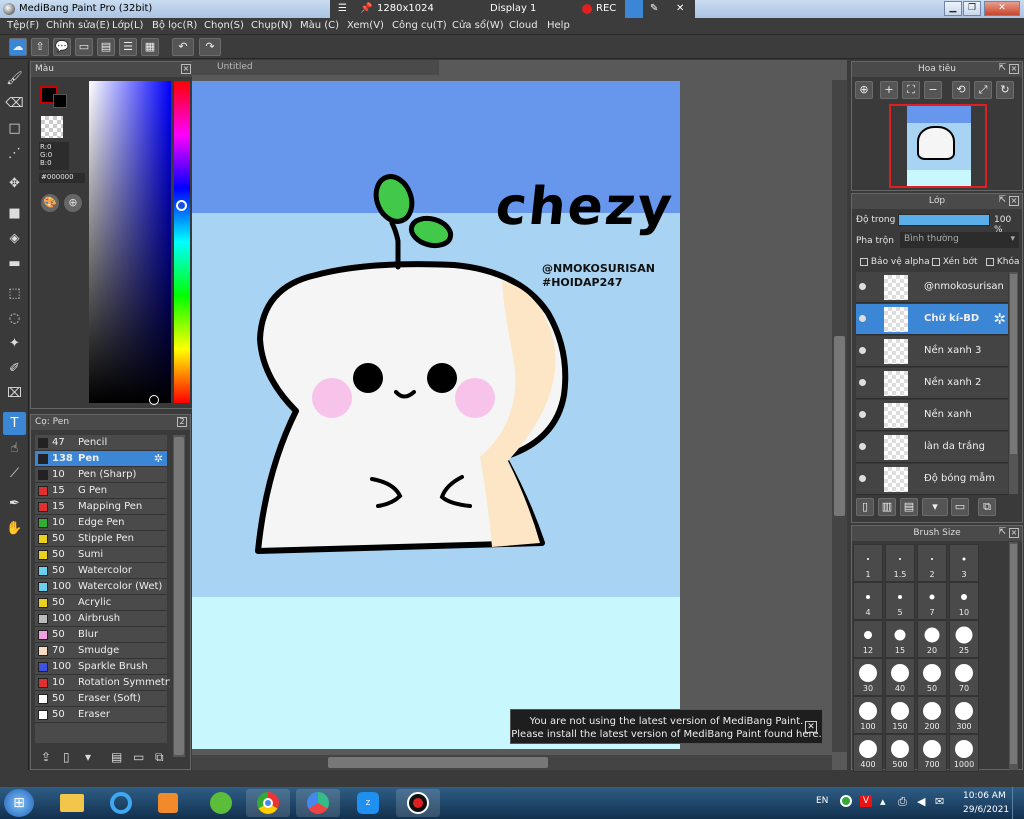 The height and width of the screenshot is (819, 1024). What do you see at coordinates (960, 507) in the screenshot?
I see `layer-folder-icon: ▭` at bounding box center [960, 507].